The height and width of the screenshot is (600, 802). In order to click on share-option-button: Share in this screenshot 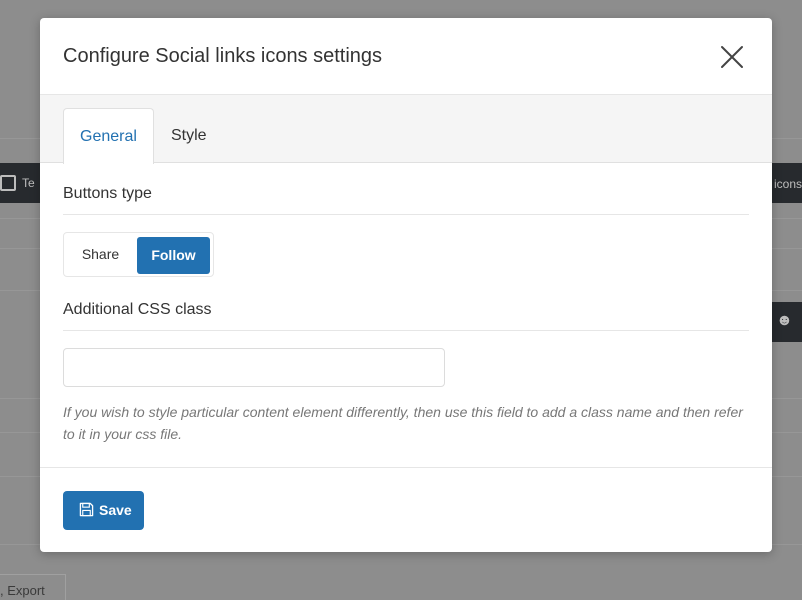, I will do `click(100, 254)`.